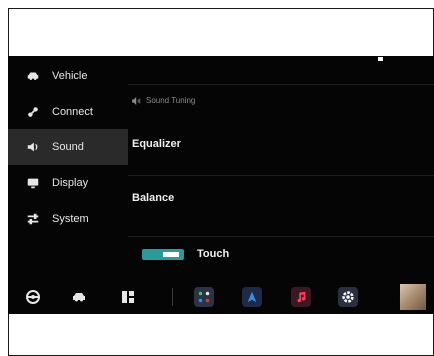  What do you see at coordinates (213, 254) in the screenshot?
I see `touch-label: Touch` at bounding box center [213, 254].